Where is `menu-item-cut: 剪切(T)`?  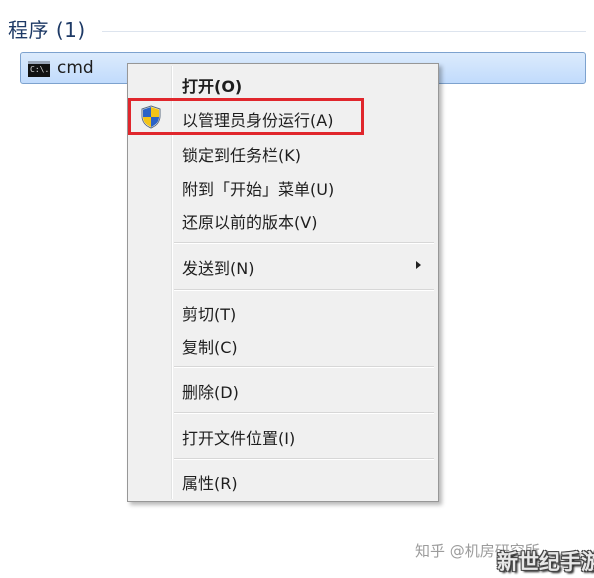
menu-item-cut: 剪切(T) is located at coordinates (283, 311).